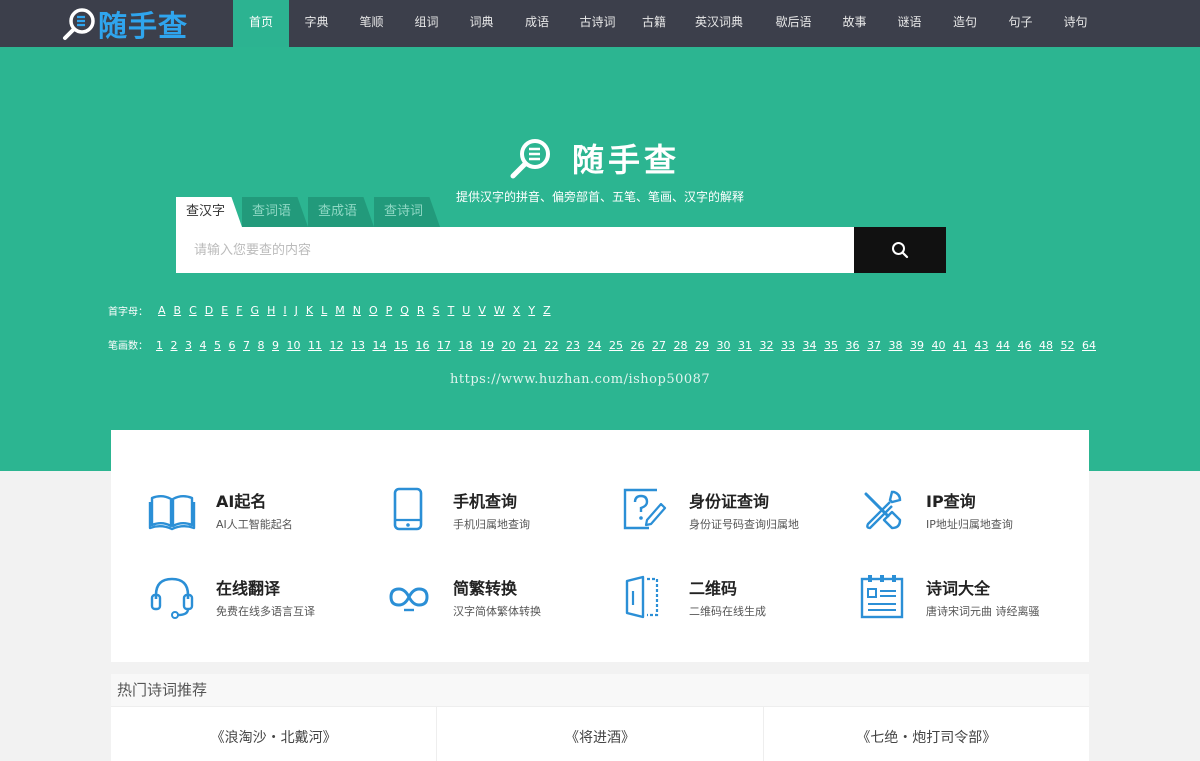 The height and width of the screenshot is (761, 1200). Describe the element at coordinates (193, 310) in the screenshot. I see `initial-letter-link: C` at that location.